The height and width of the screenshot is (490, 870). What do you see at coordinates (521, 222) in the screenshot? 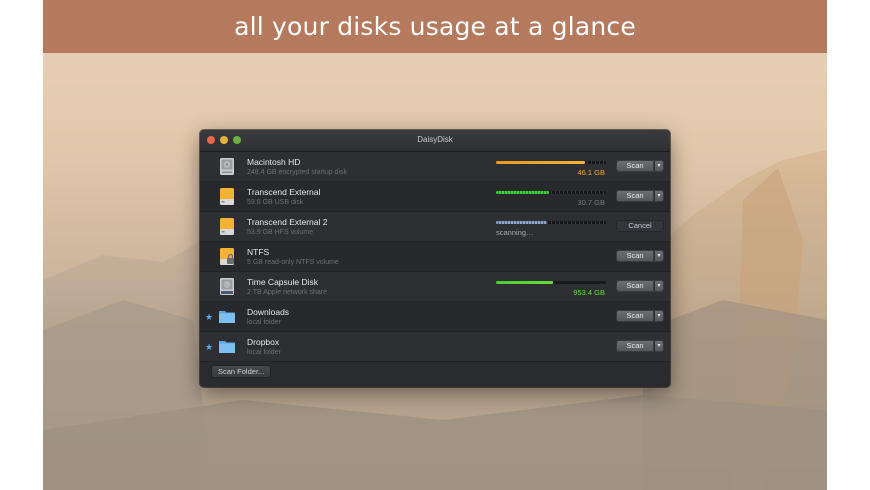
I see `scan-progress-fill` at bounding box center [521, 222].